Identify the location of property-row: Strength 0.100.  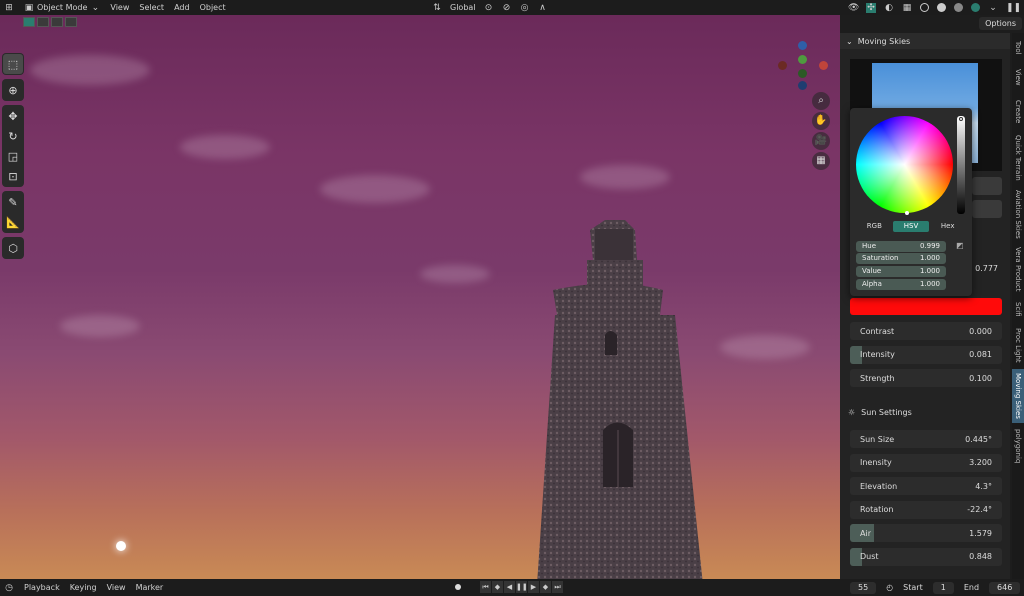
(926, 378).